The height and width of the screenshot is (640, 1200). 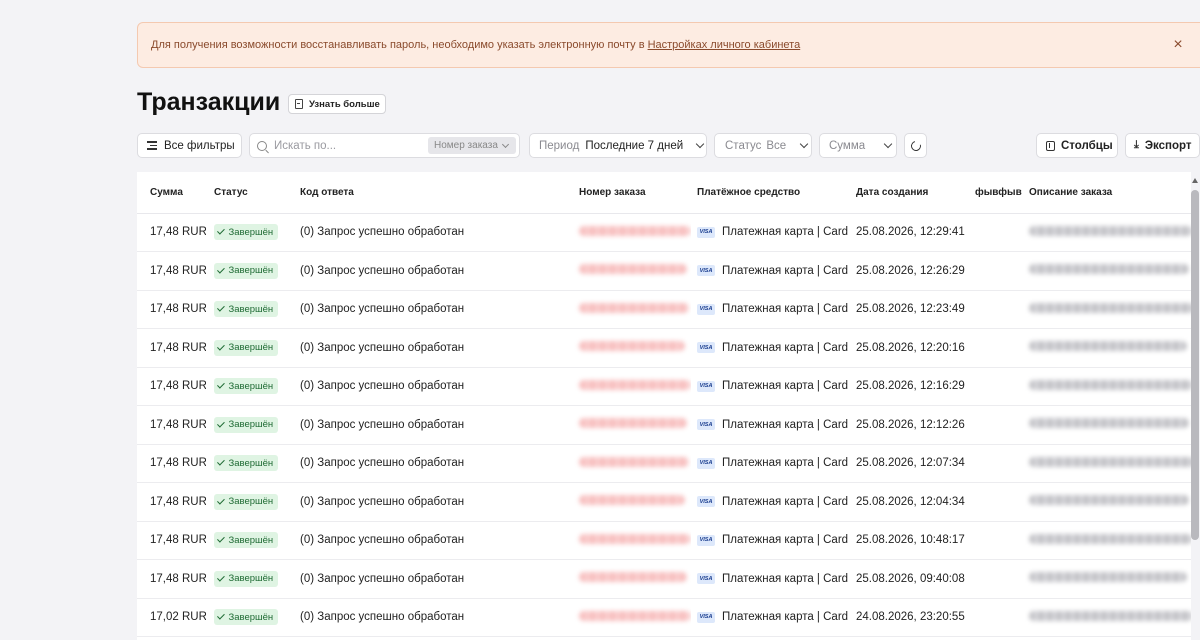 What do you see at coordinates (632, 193) in the screenshot?
I see `column-header-order: Номер заказа` at bounding box center [632, 193].